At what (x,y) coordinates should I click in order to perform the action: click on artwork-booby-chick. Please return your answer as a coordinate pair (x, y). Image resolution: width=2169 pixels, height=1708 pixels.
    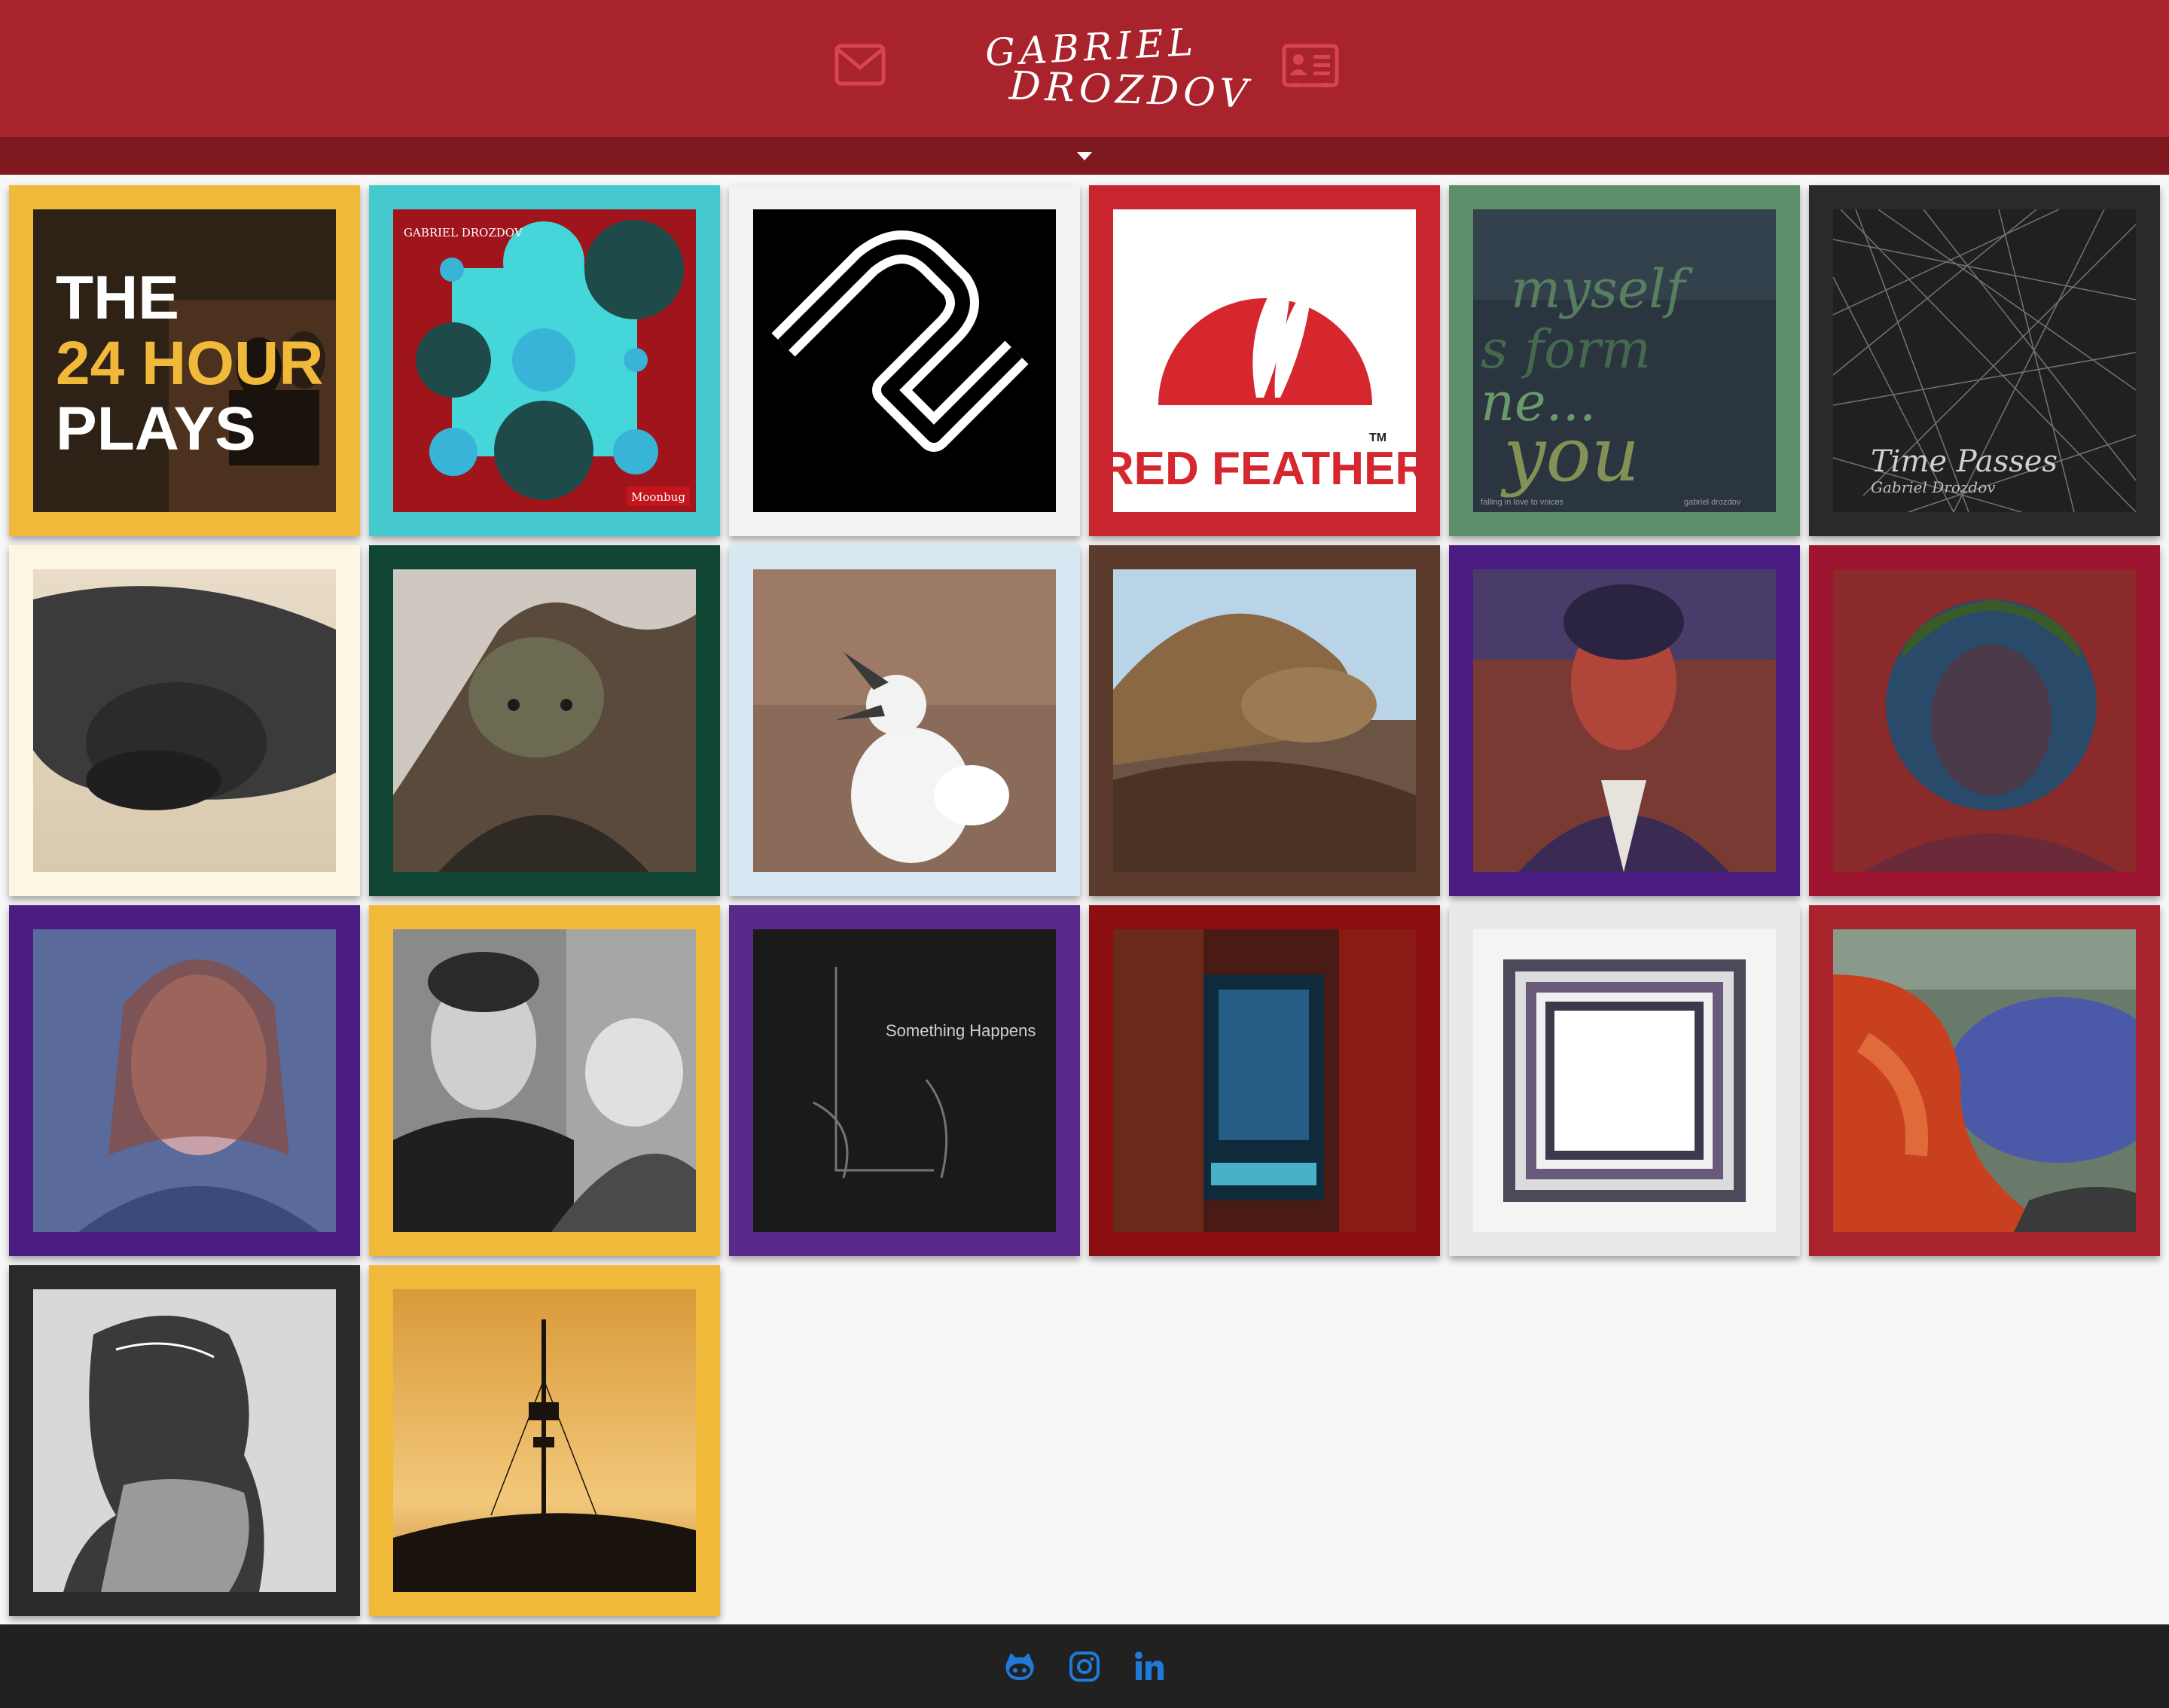
    Looking at the image, I should click on (904, 720).